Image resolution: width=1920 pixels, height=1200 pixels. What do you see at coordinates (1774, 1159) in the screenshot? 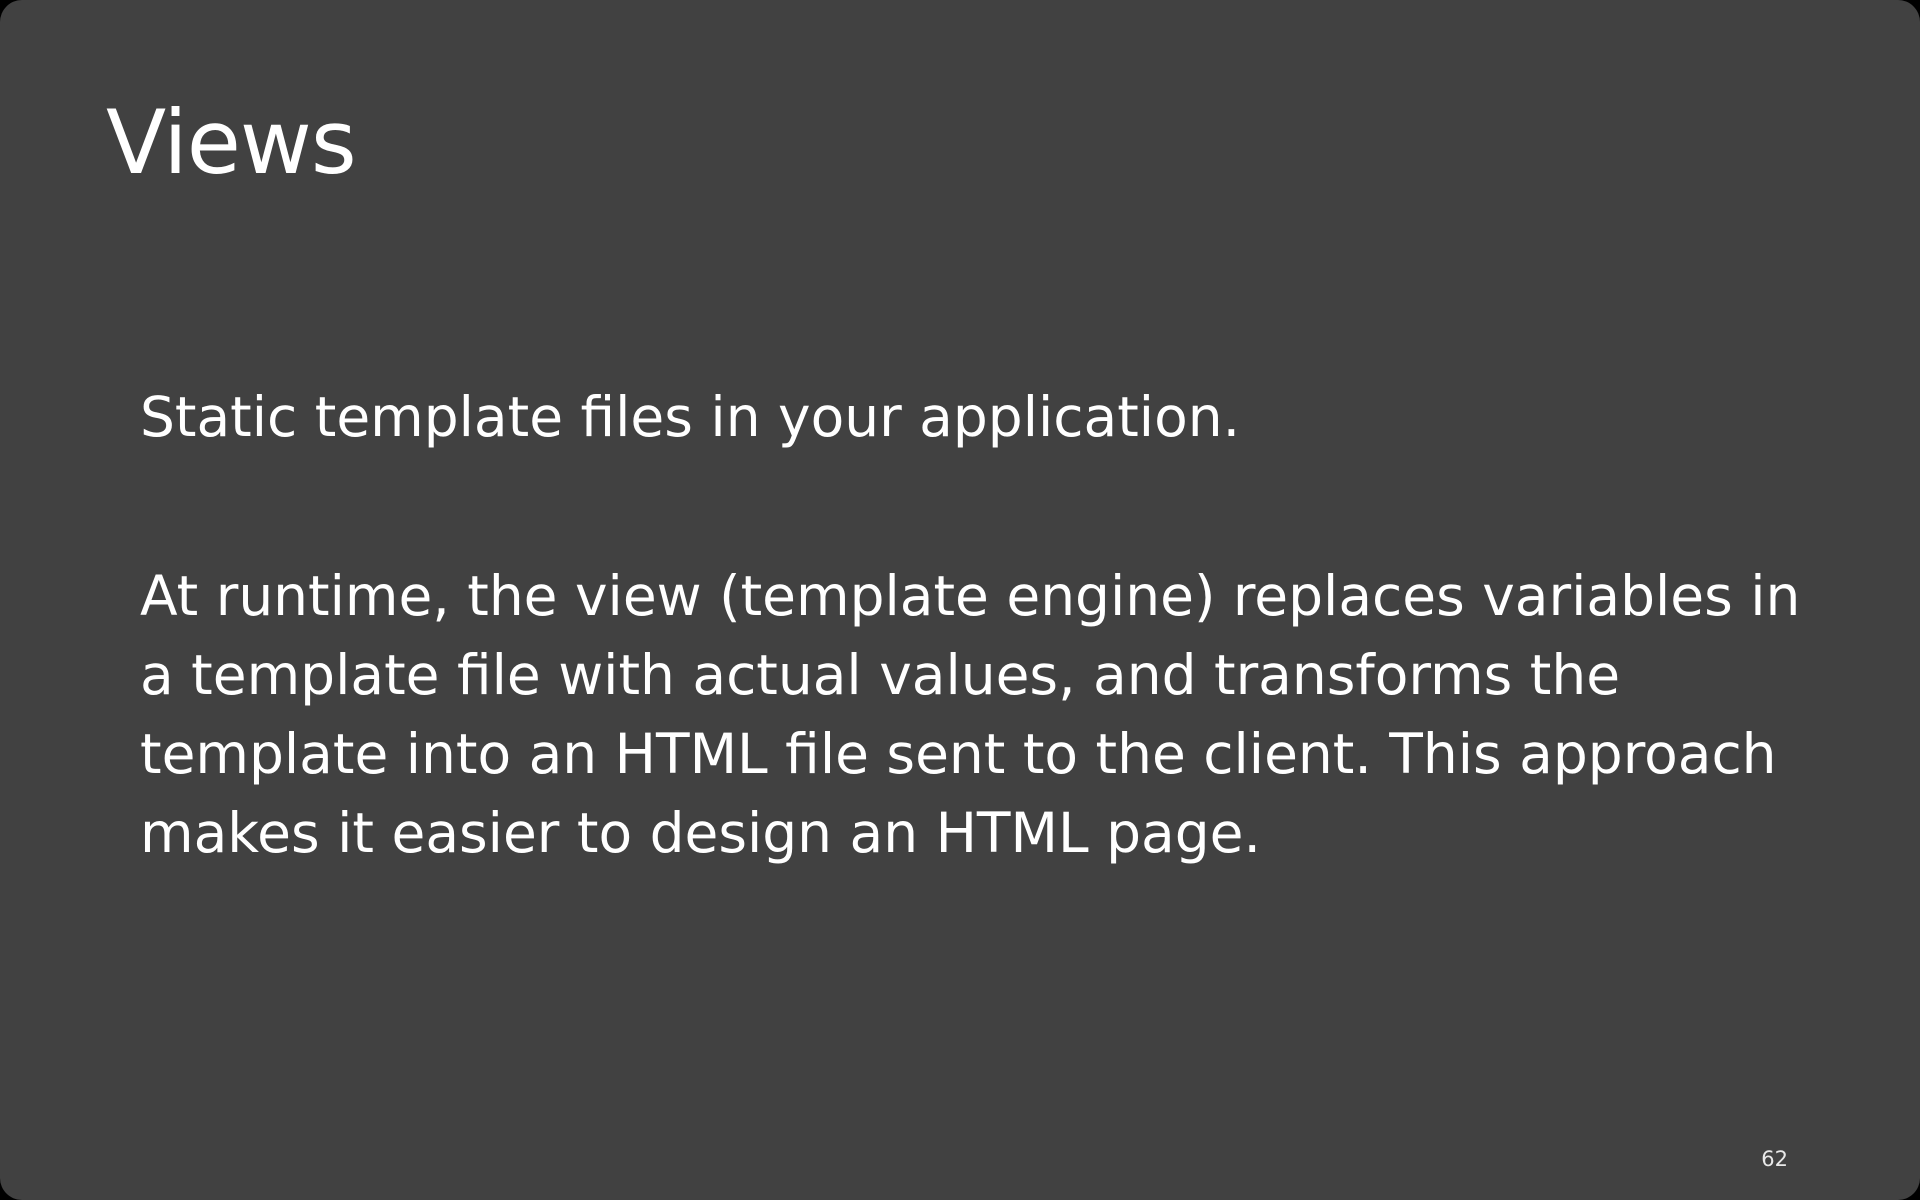
I see `slide-number: 62` at bounding box center [1774, 1159].